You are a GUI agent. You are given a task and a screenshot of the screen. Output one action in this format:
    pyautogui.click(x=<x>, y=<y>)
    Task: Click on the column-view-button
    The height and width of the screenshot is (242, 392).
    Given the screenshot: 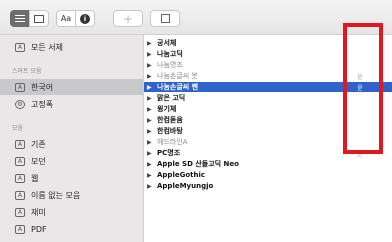 What is the action you would take?
    pyautogui.click(x=39, y=18)
    